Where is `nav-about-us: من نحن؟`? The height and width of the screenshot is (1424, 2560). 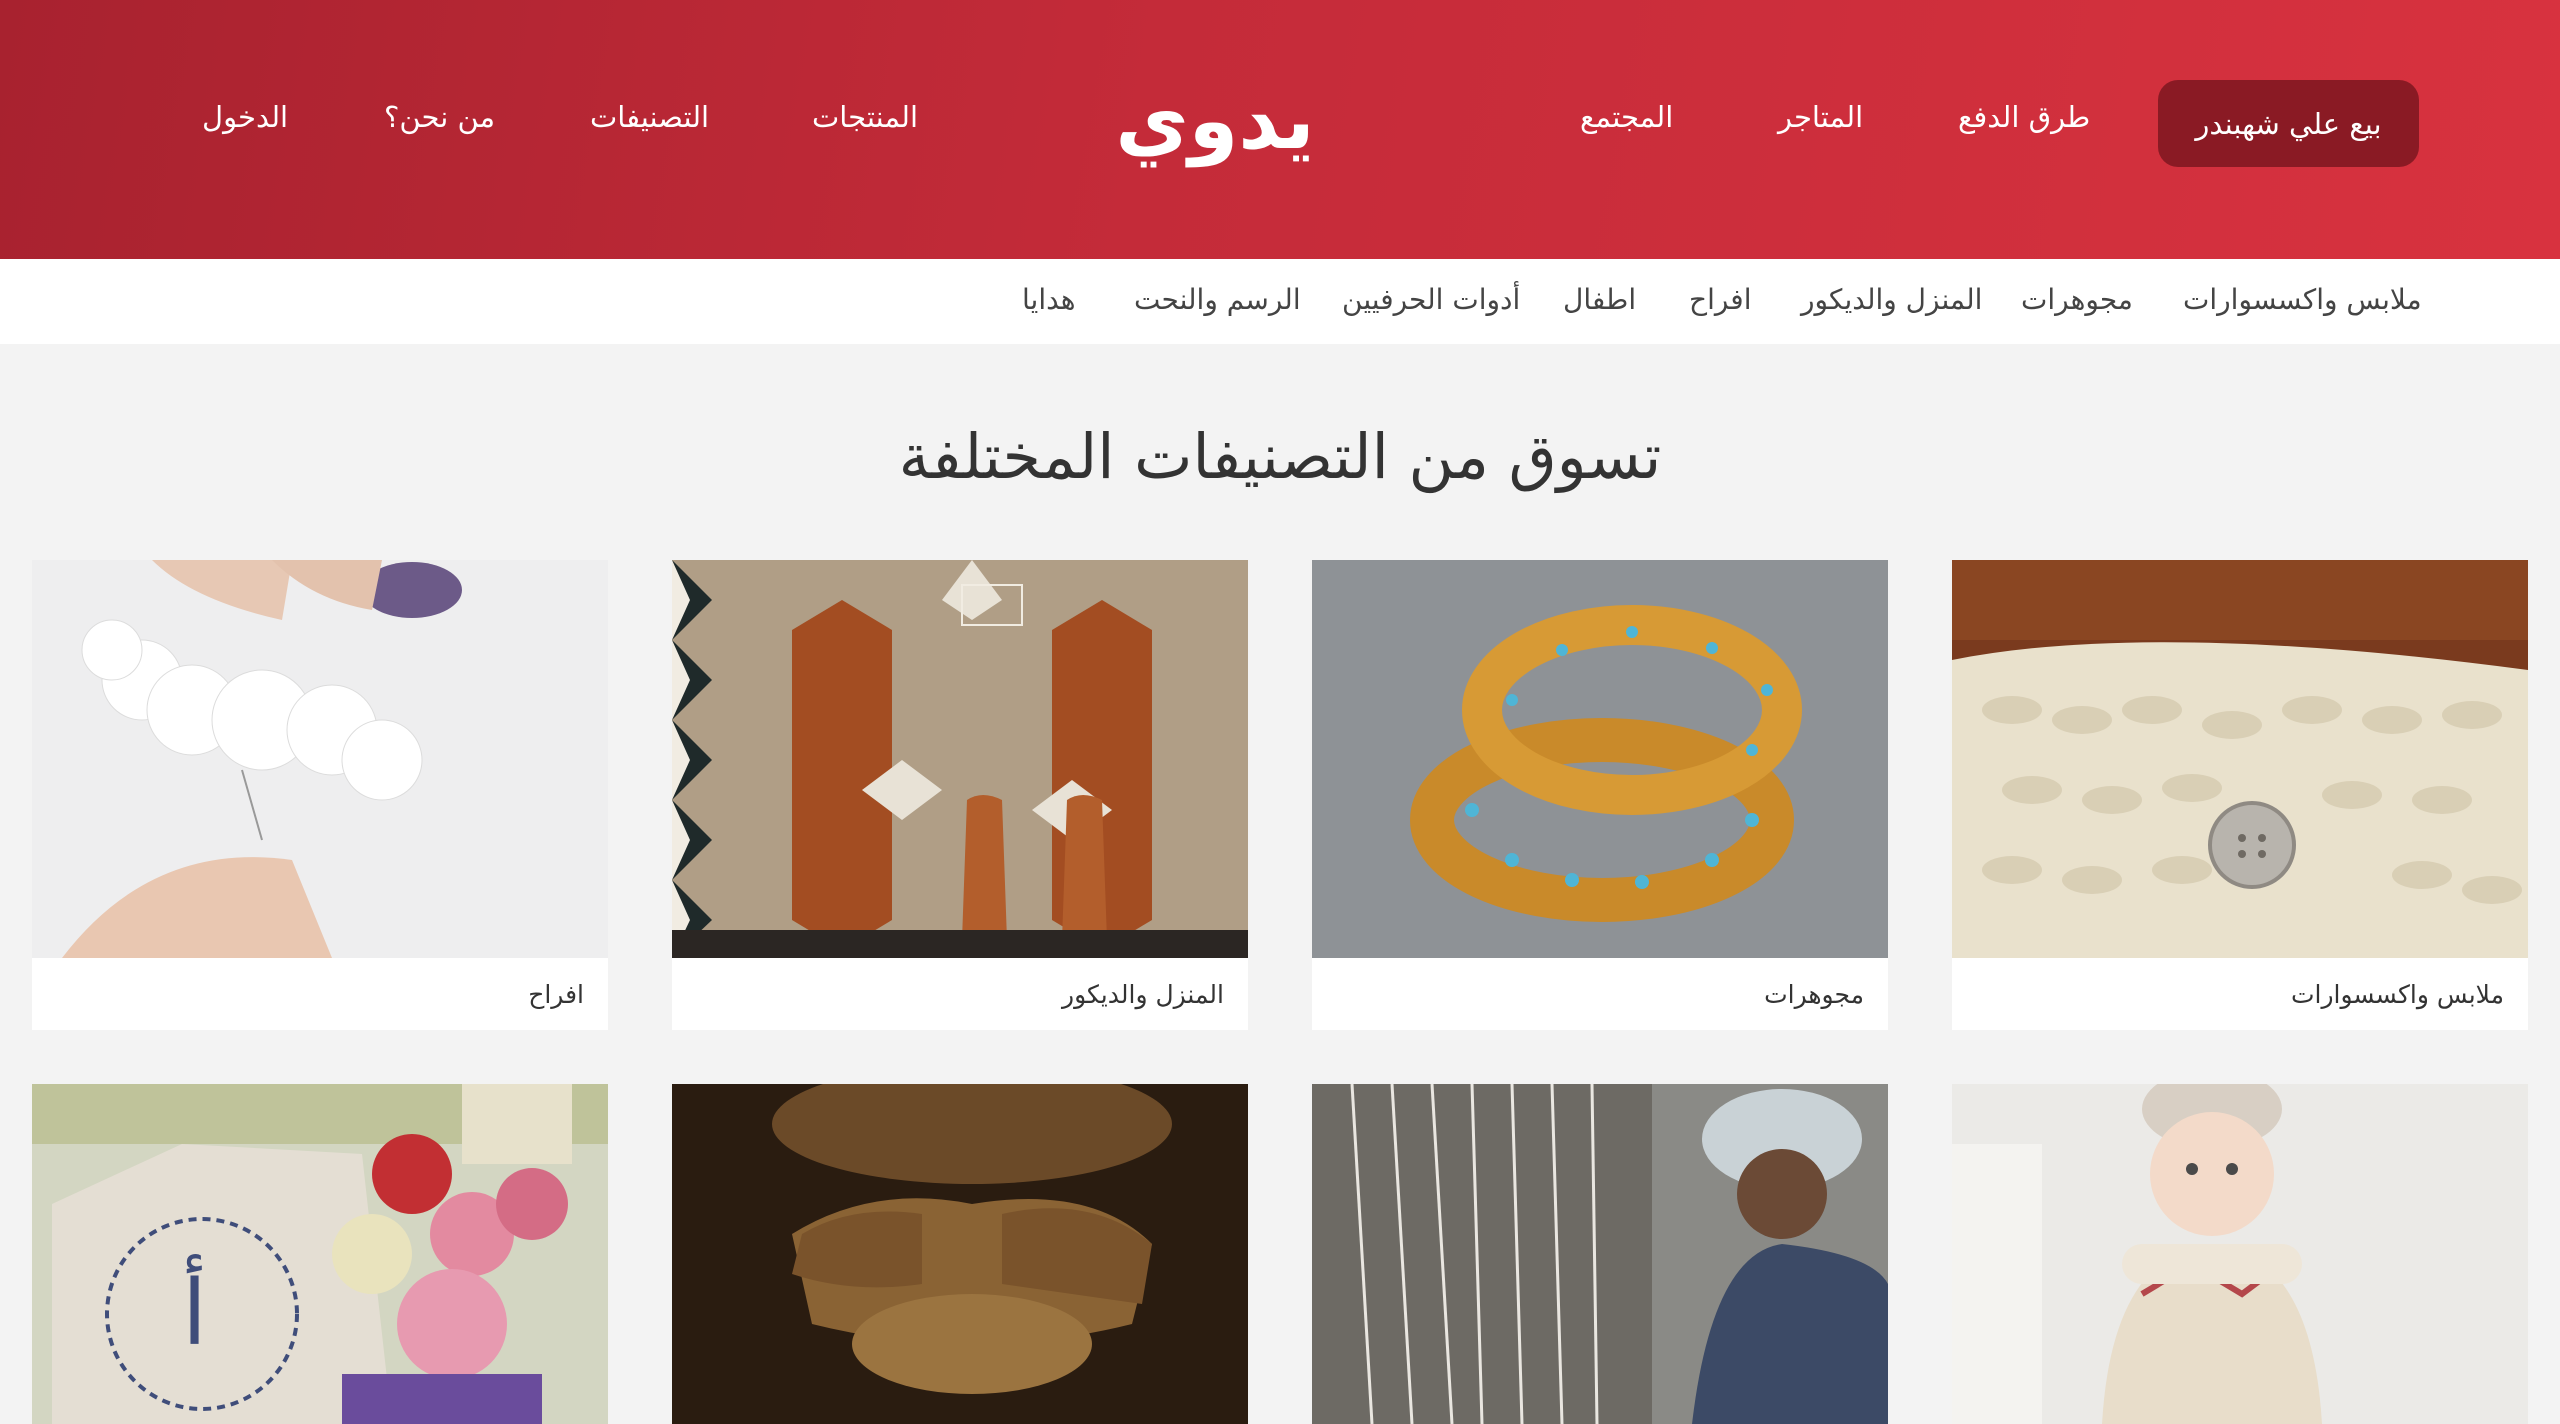
nav-about-us: من نحن؟ is located at coordinates (439, 117).